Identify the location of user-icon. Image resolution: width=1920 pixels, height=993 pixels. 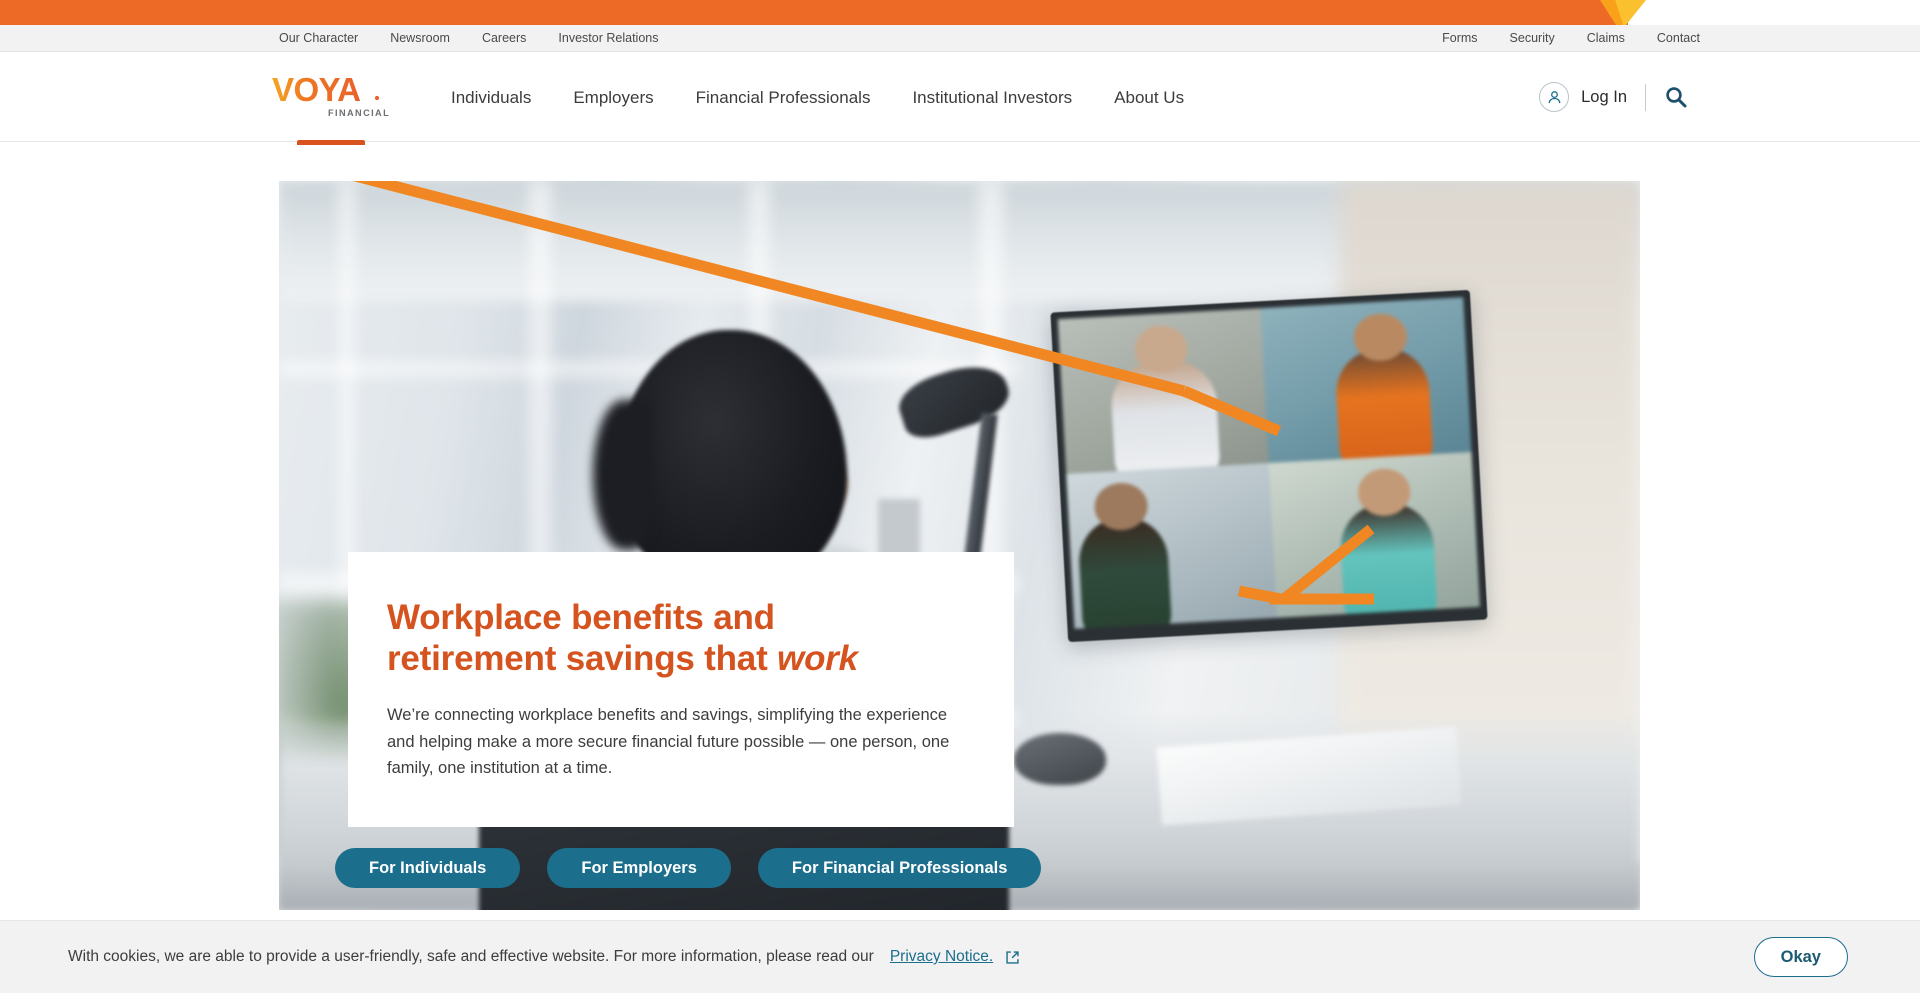
(1554, 97).